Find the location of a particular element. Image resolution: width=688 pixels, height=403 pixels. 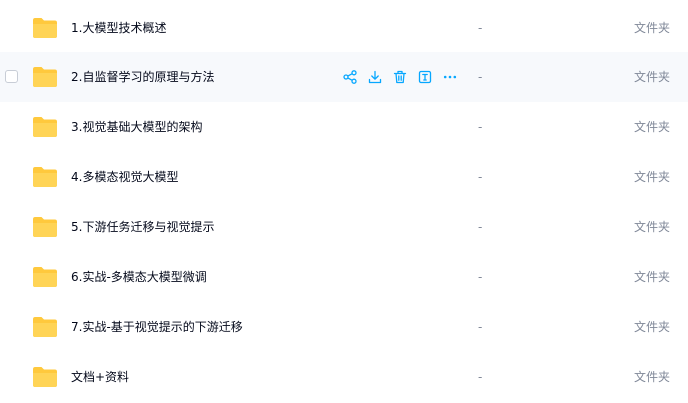

file-row: 1.大模型技术概述 - 文件夹 is located at coordinates (344, 28).